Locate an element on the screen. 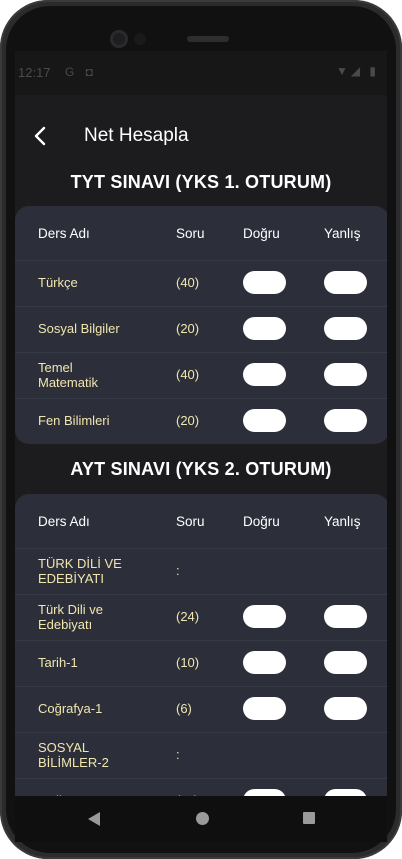  system-nav-bar is located at coordinates (201, 819).